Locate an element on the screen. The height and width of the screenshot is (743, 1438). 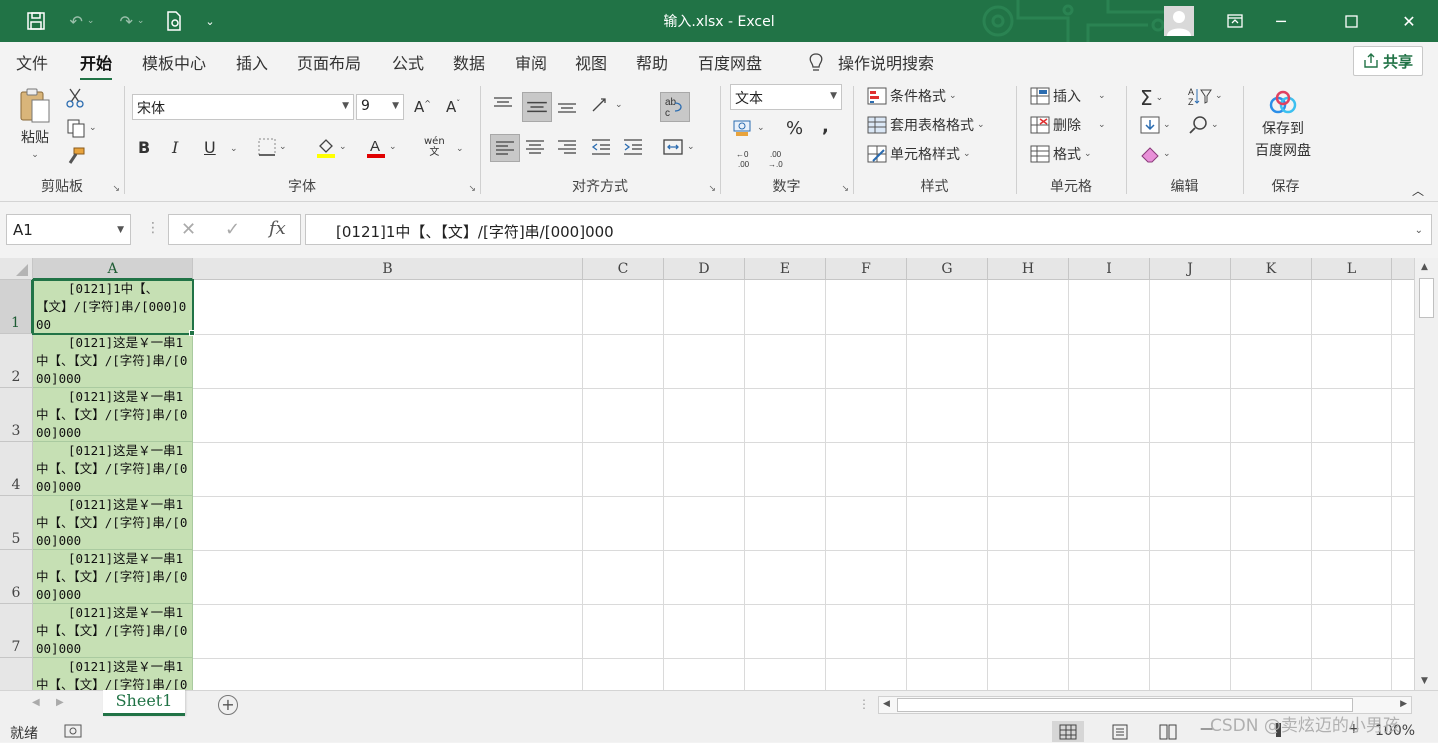
clear-button: ⌄ is located at coordinates (1155, 154).